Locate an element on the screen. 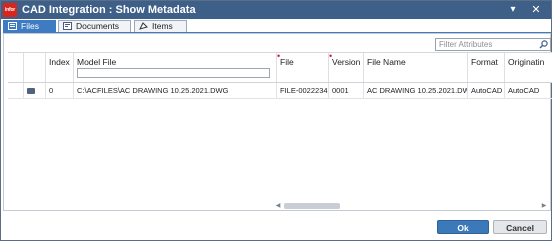 This screenshot has height=241, width=552. document-icon is located at coordinates (31, 91).